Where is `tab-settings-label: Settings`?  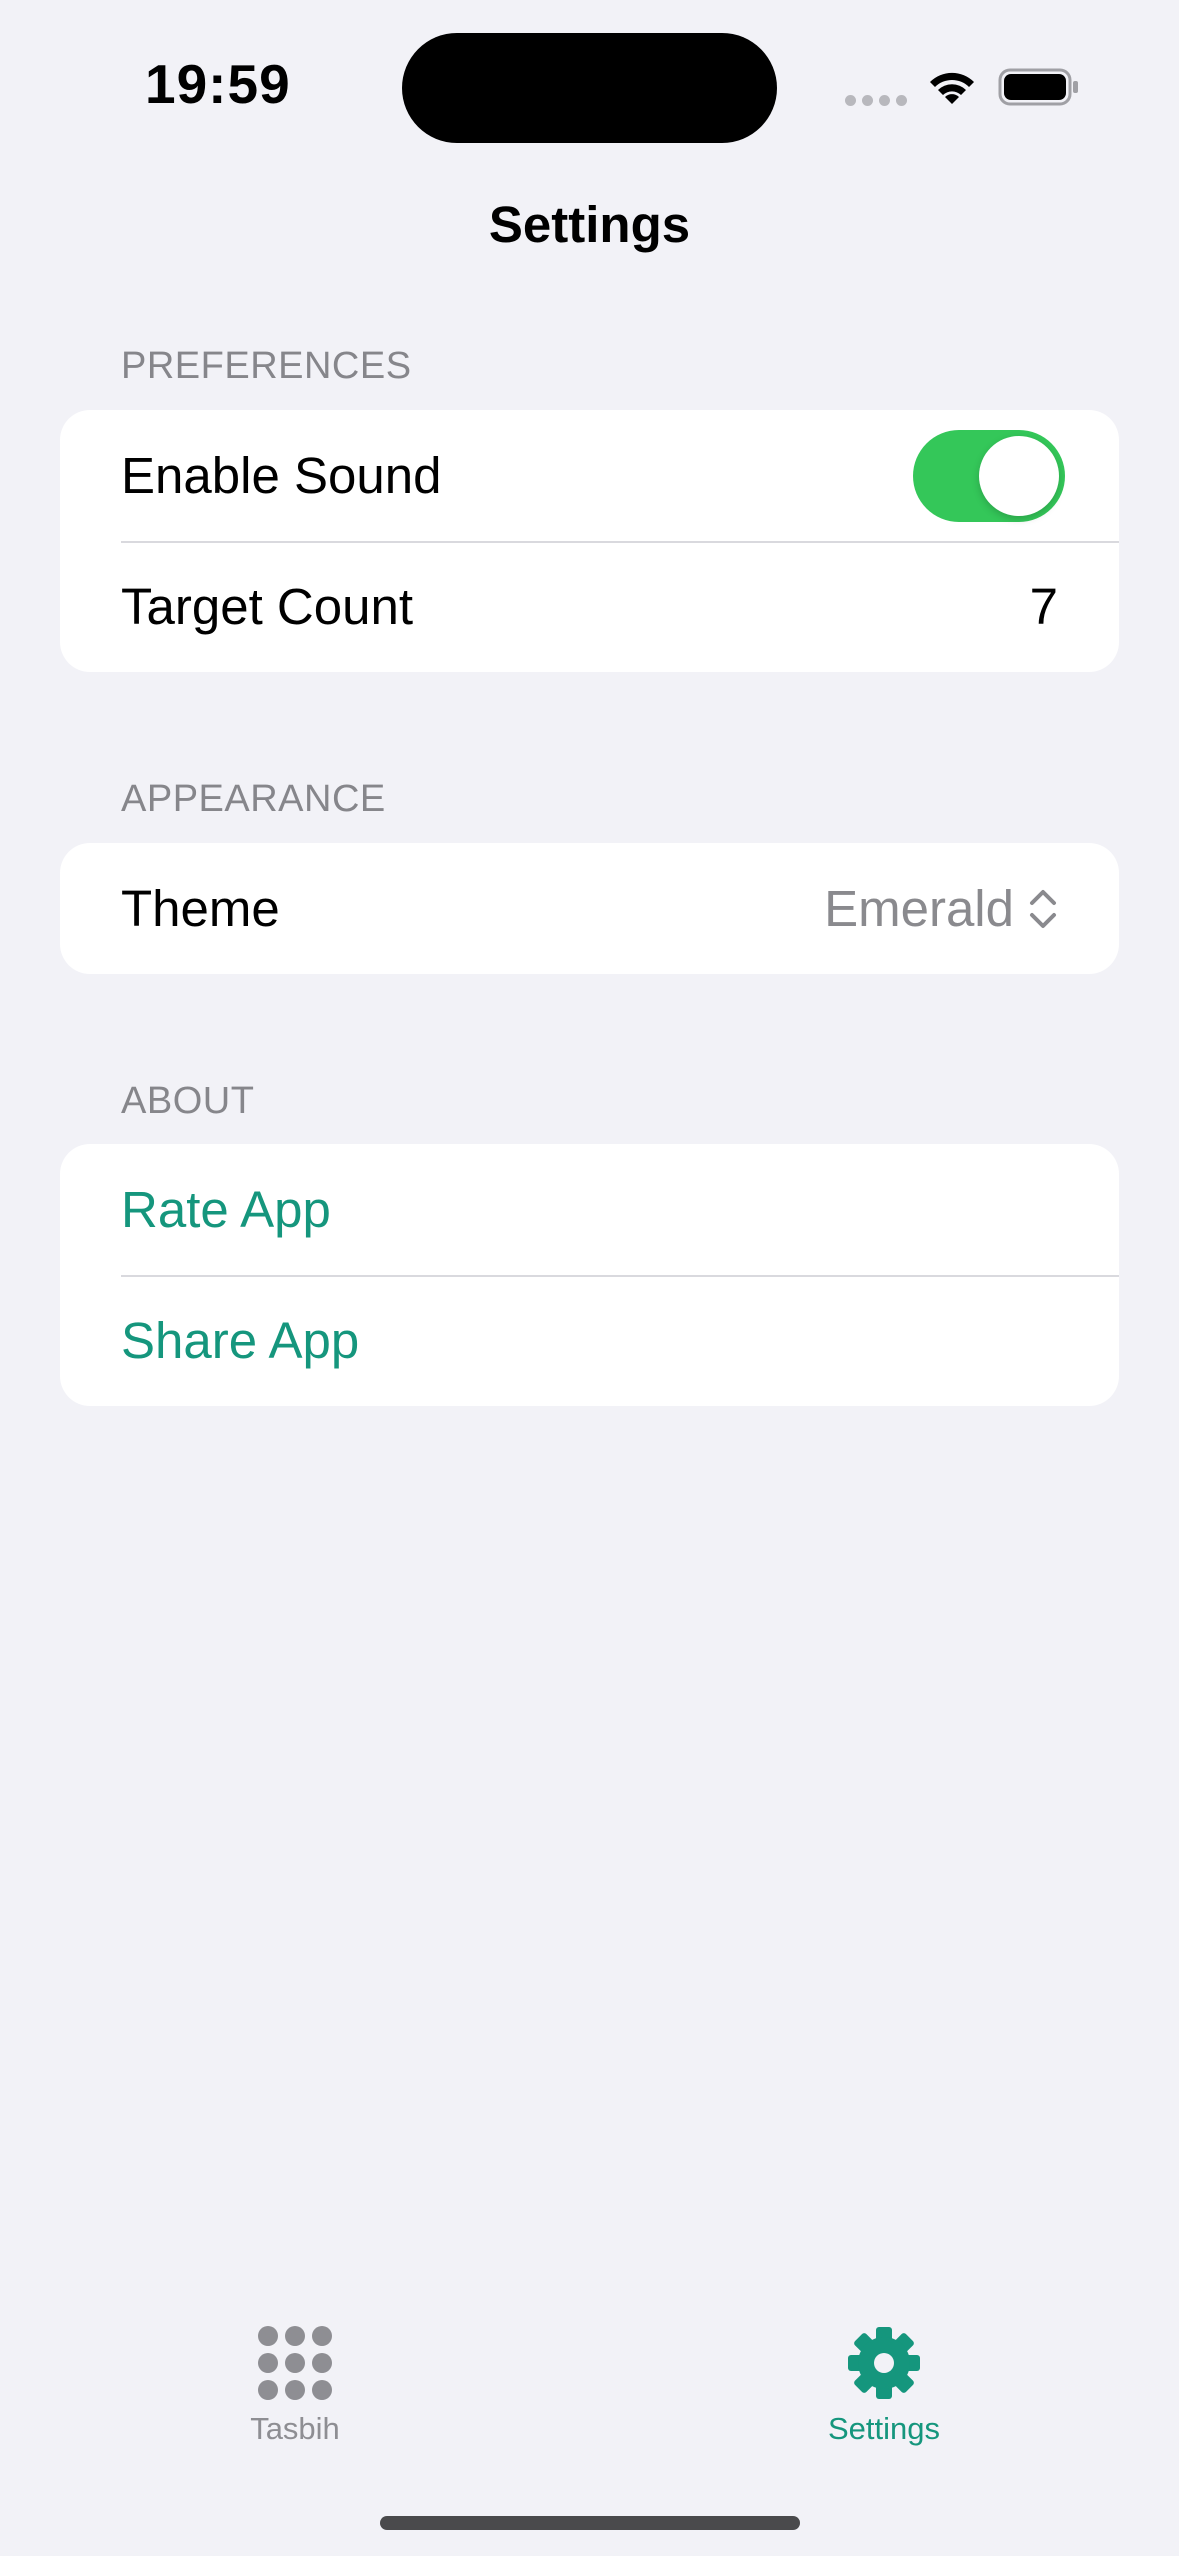 tab-settings-label: Settings is located at coordinates (883, 2428).